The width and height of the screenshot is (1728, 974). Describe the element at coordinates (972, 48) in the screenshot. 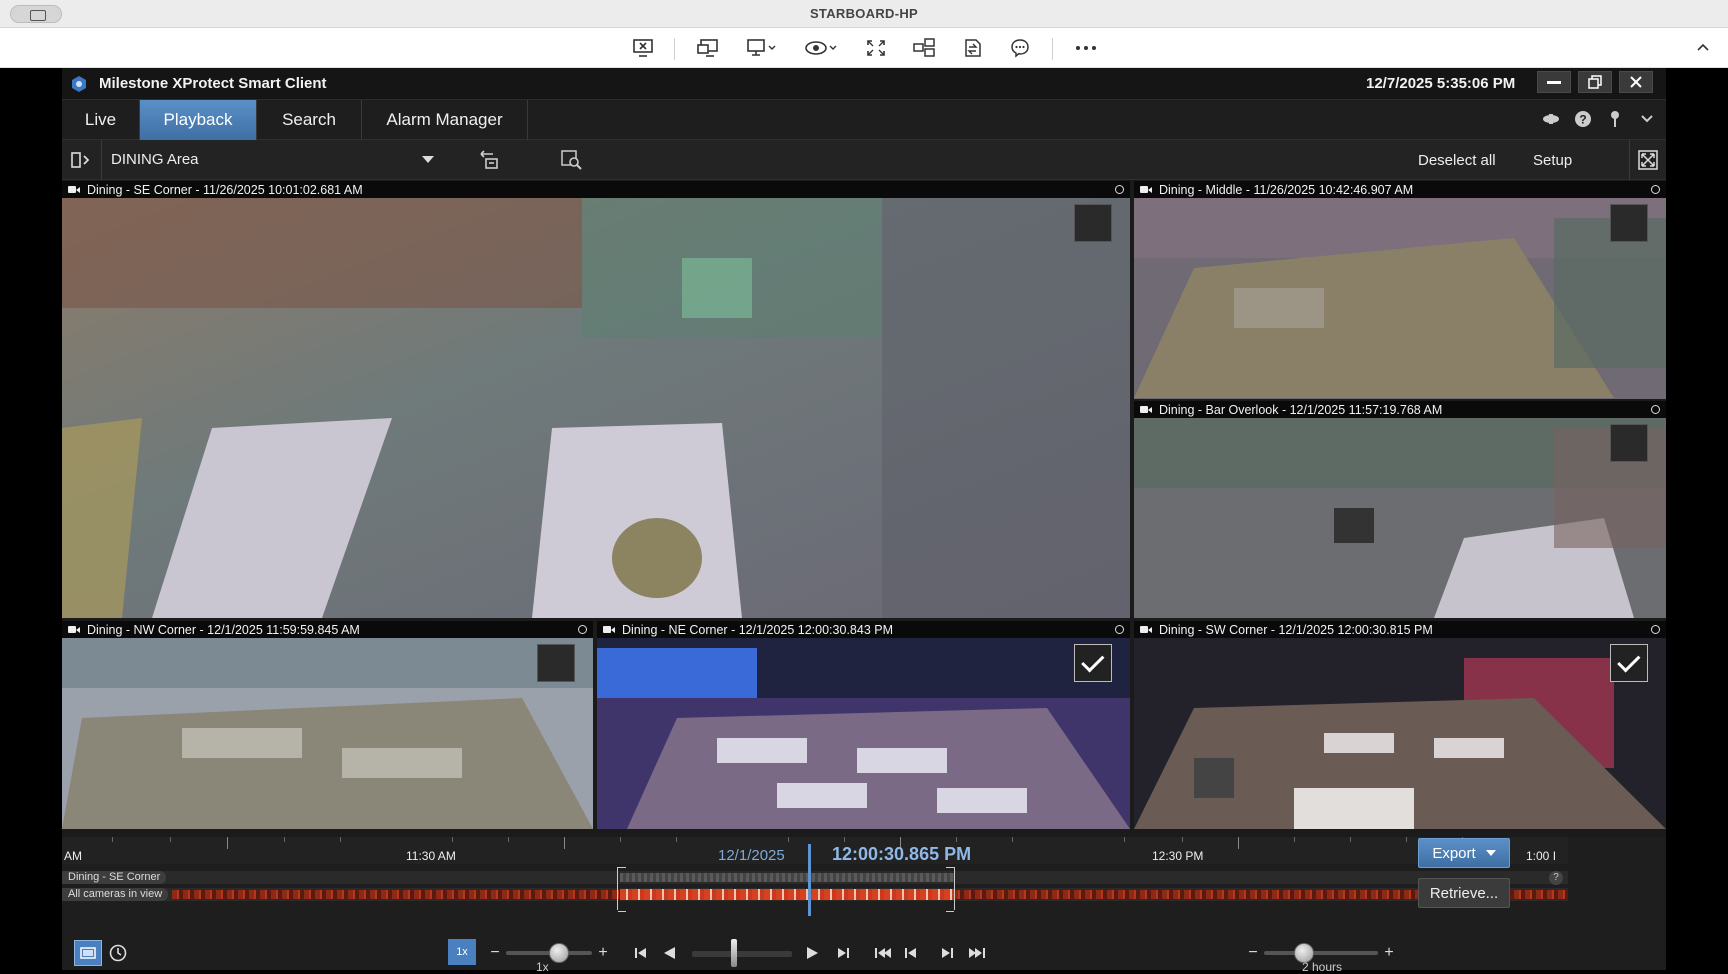

I see `transfer-icon` at that location.